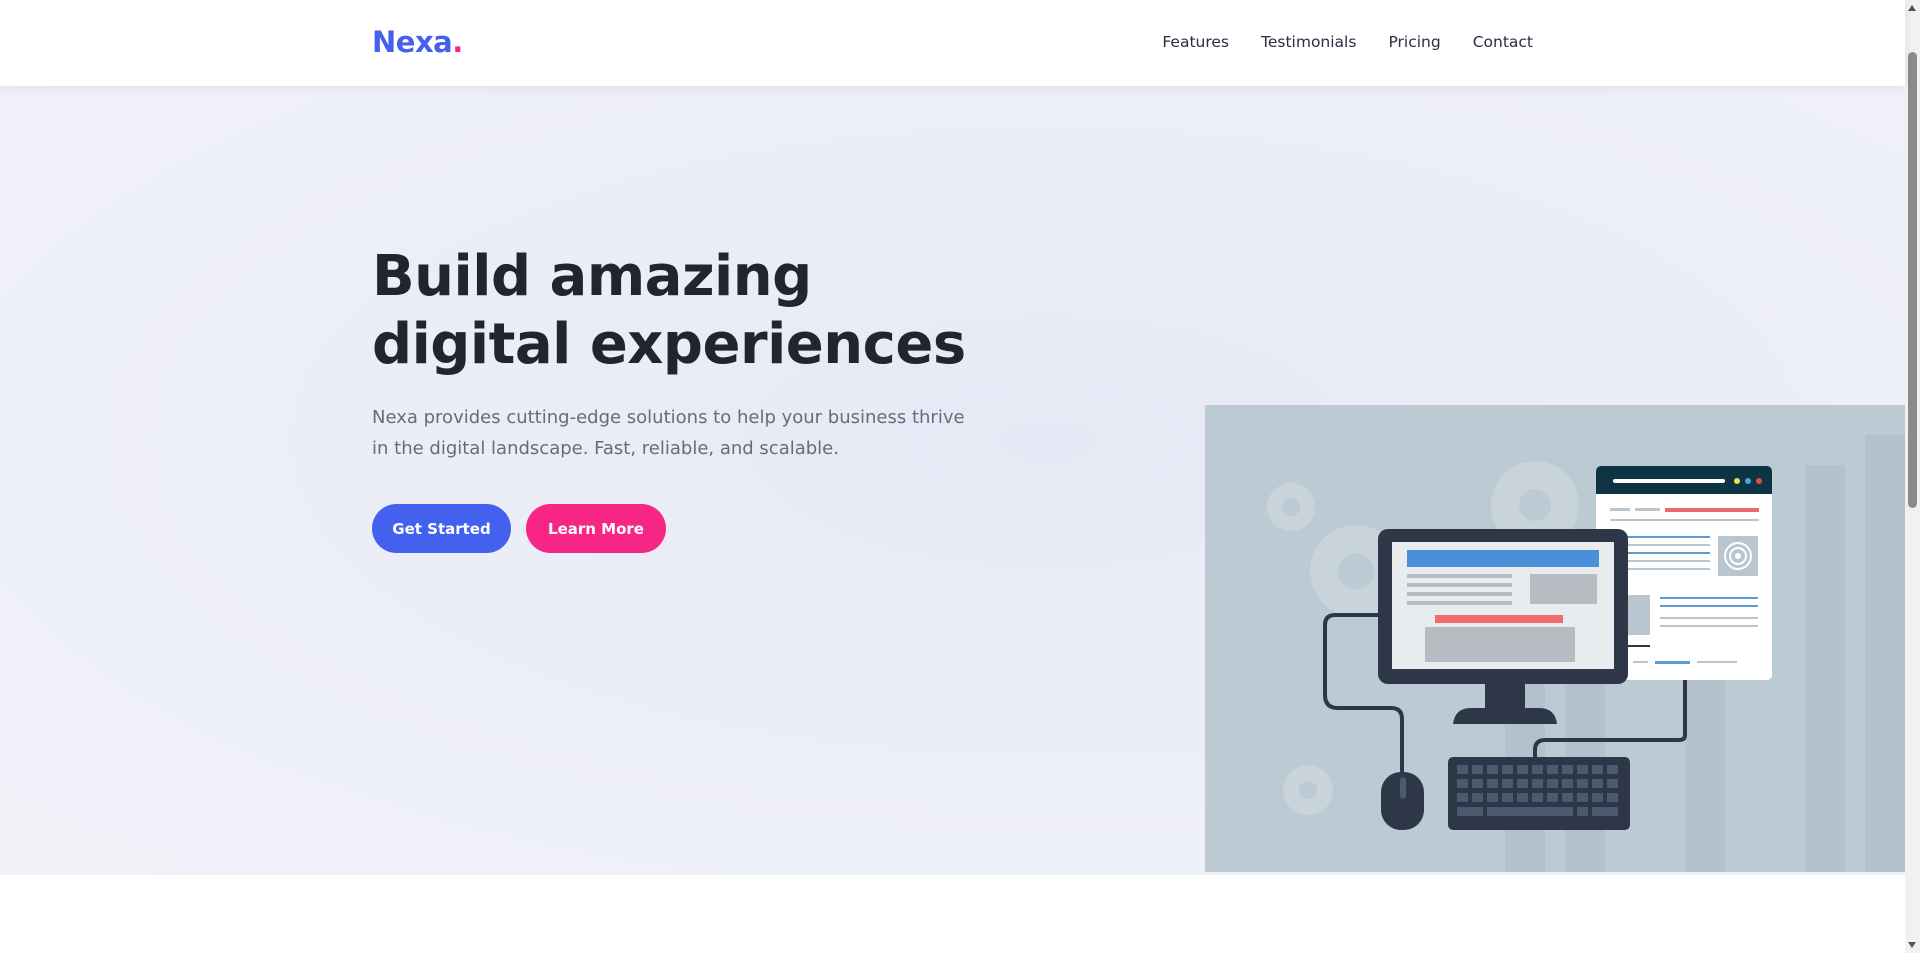  What do you see at coordinates (596, 528) in the screenshot?
I see `learn-more-button: Learn More` at bounding box center [596, 528].